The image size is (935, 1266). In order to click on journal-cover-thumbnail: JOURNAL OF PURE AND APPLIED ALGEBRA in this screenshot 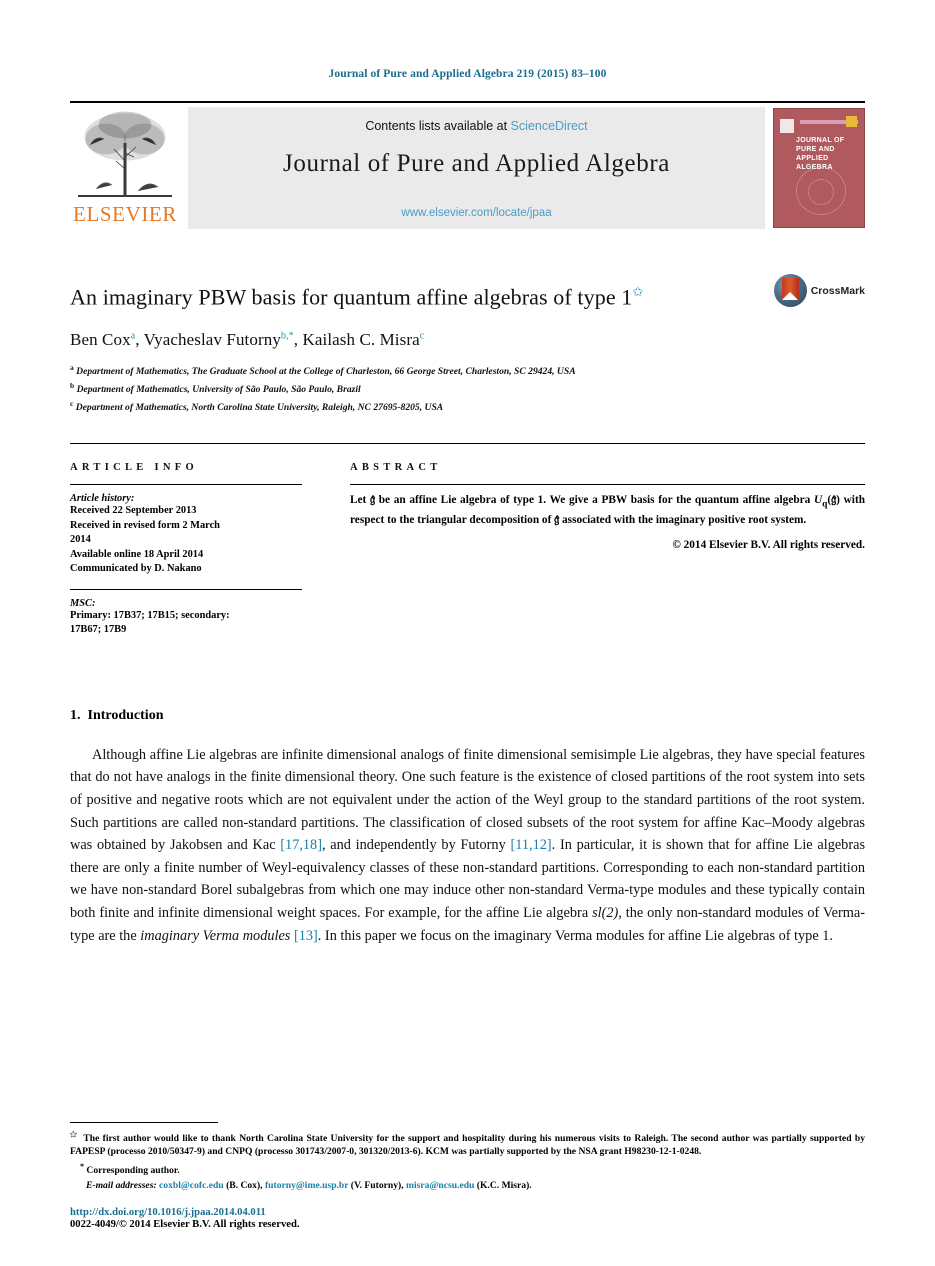, I will do `click(819, 168)`.